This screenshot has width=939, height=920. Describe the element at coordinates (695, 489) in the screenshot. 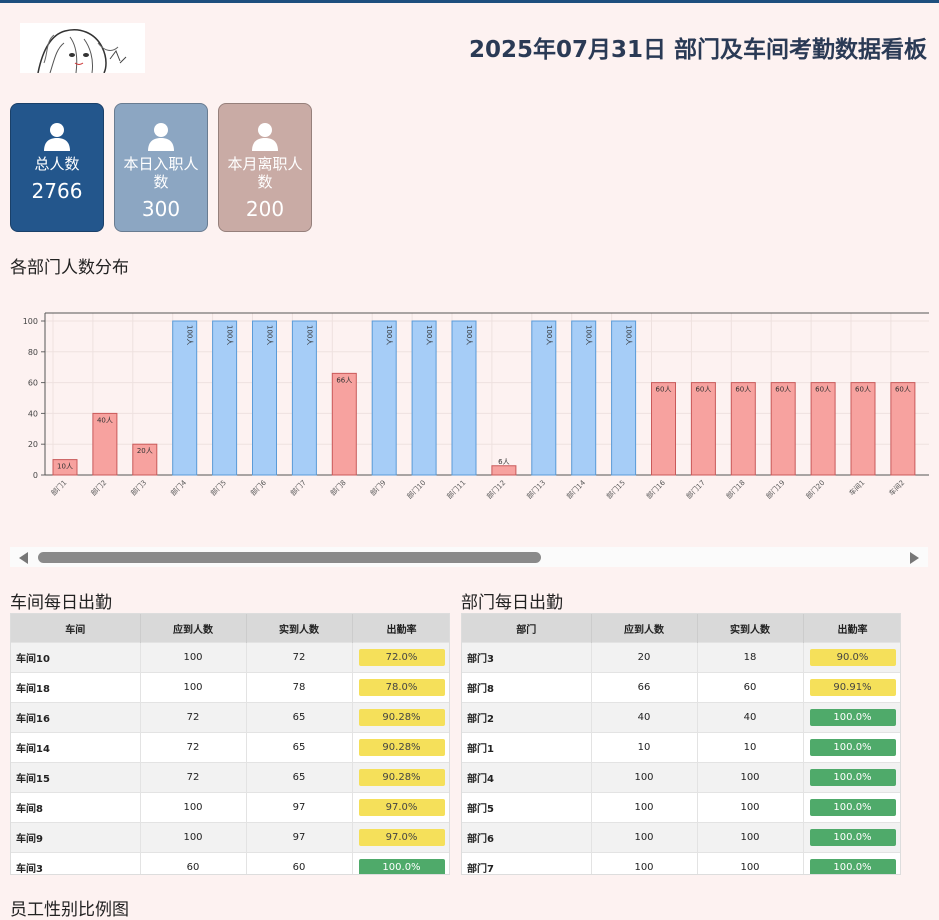

I see `x-tick-label: 部门17` at that location.